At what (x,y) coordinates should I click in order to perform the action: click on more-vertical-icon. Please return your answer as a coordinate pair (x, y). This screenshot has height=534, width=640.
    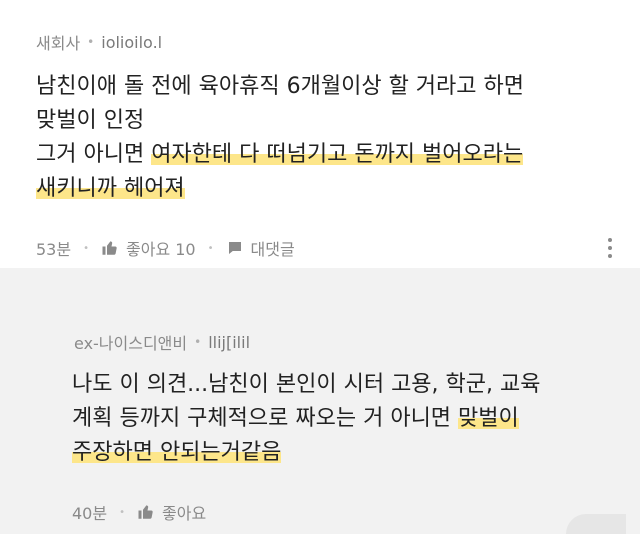
    Looking at the image, I should click on (610, 248).